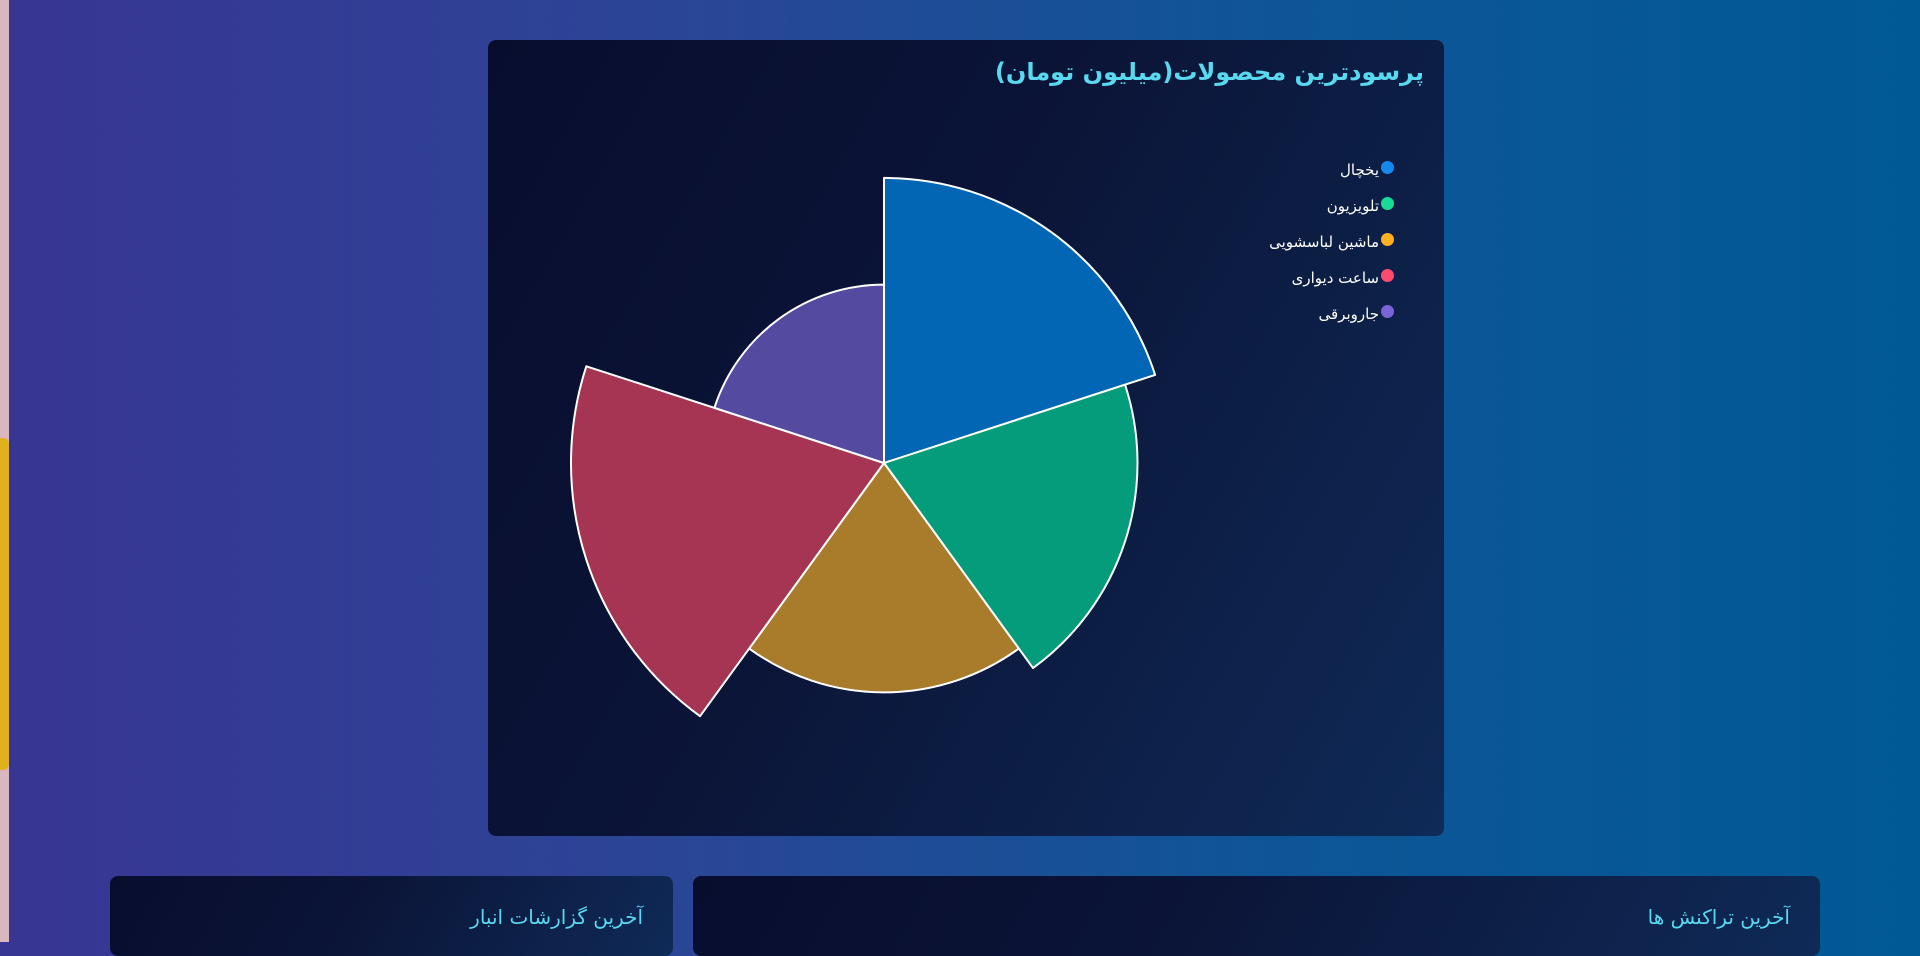 The width and height of the screenshot is (1920, 956). I want to click on transactions-card: آخرین تراکنش ها, so click(1256, 916).